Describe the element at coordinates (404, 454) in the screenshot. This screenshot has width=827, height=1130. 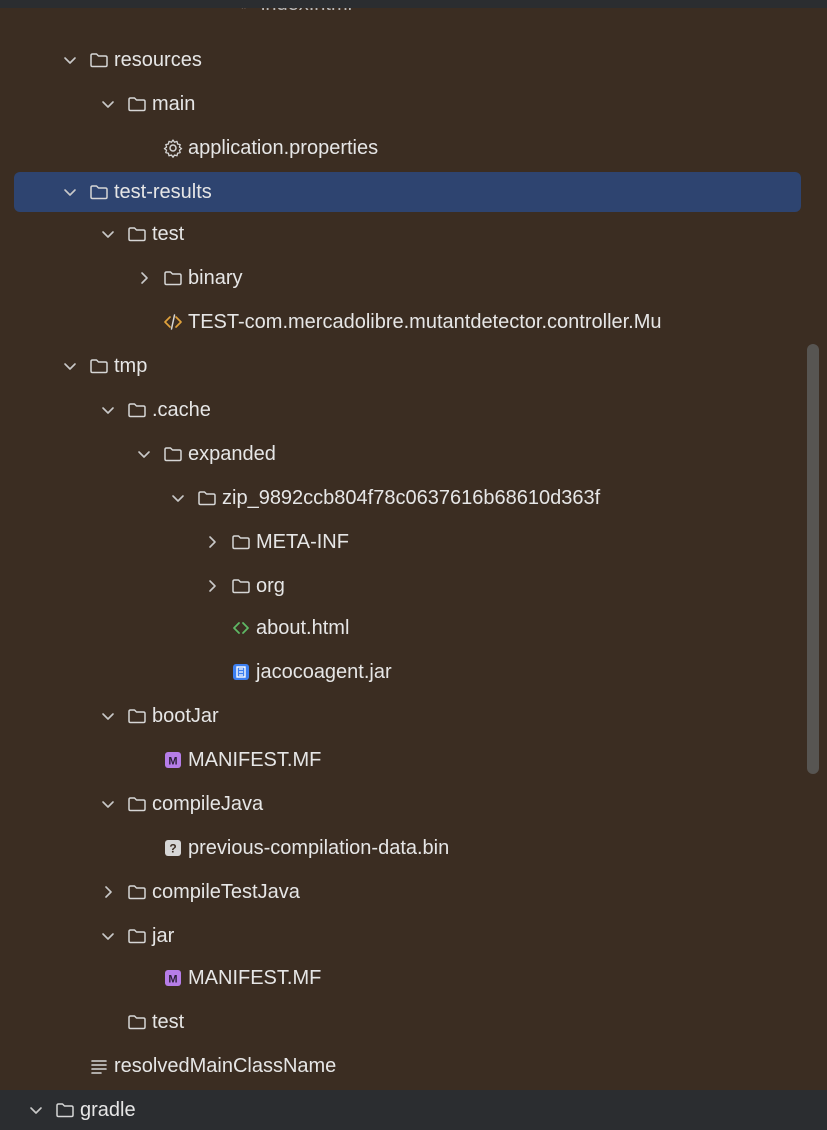
I see `tree-item-expanded: expanded` at that location.